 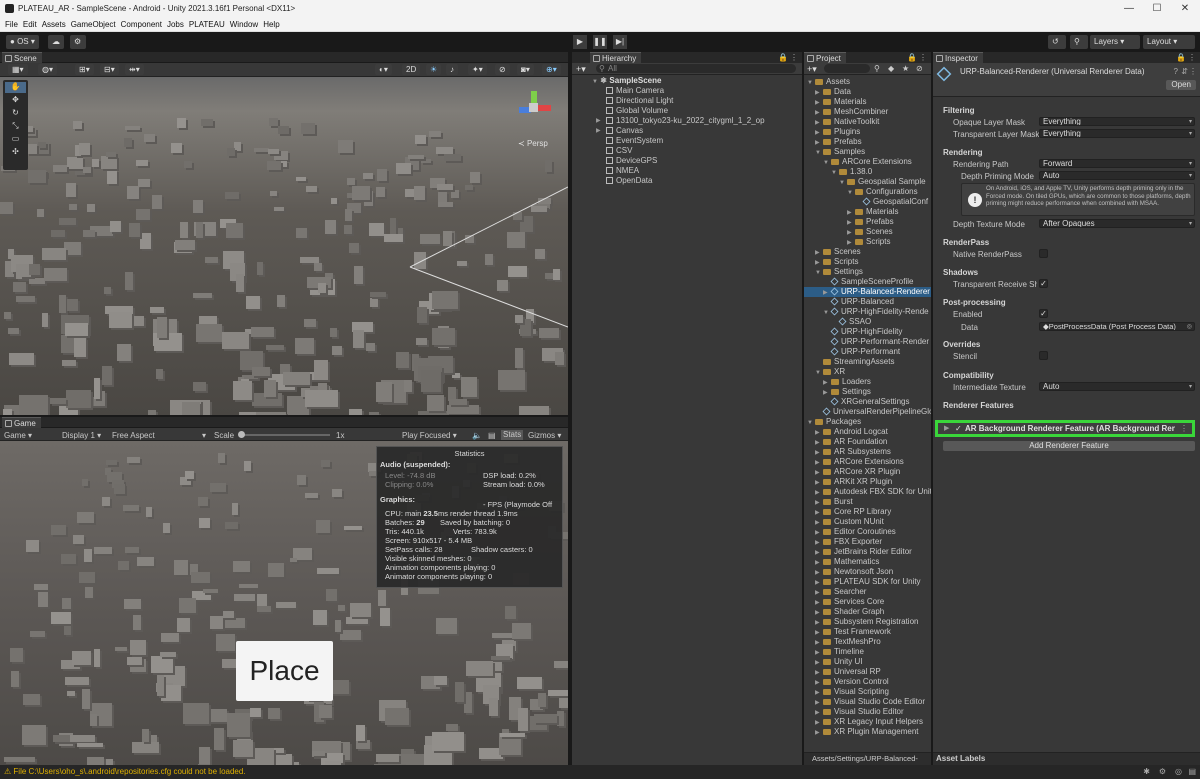 I want to click on project-item: ▶ Version Control, so click(x=867, y=682).